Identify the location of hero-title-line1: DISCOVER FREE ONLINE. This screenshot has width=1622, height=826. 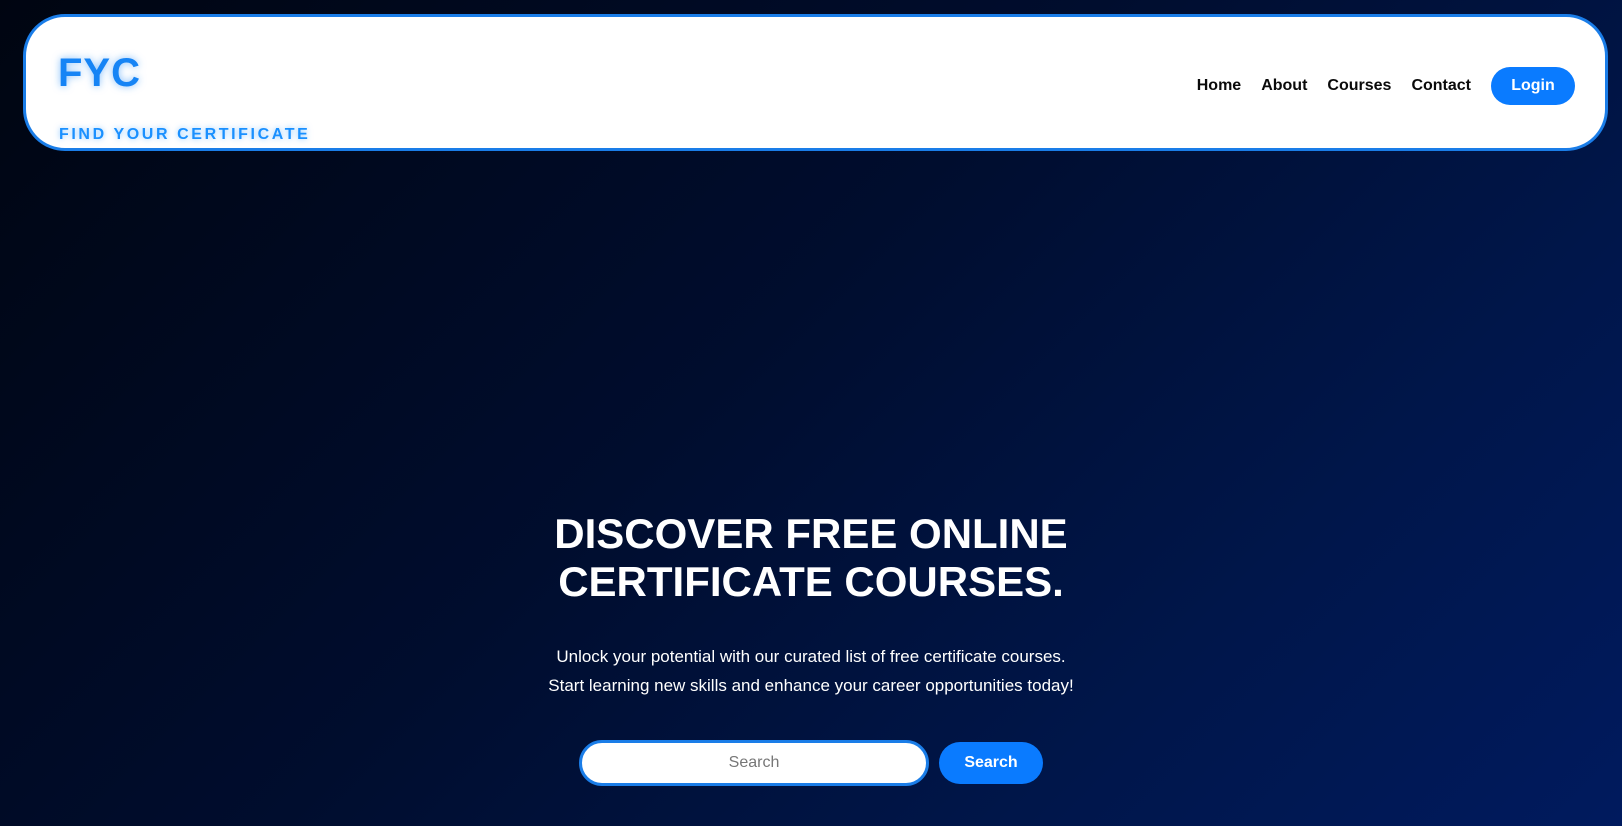
(811, 533).